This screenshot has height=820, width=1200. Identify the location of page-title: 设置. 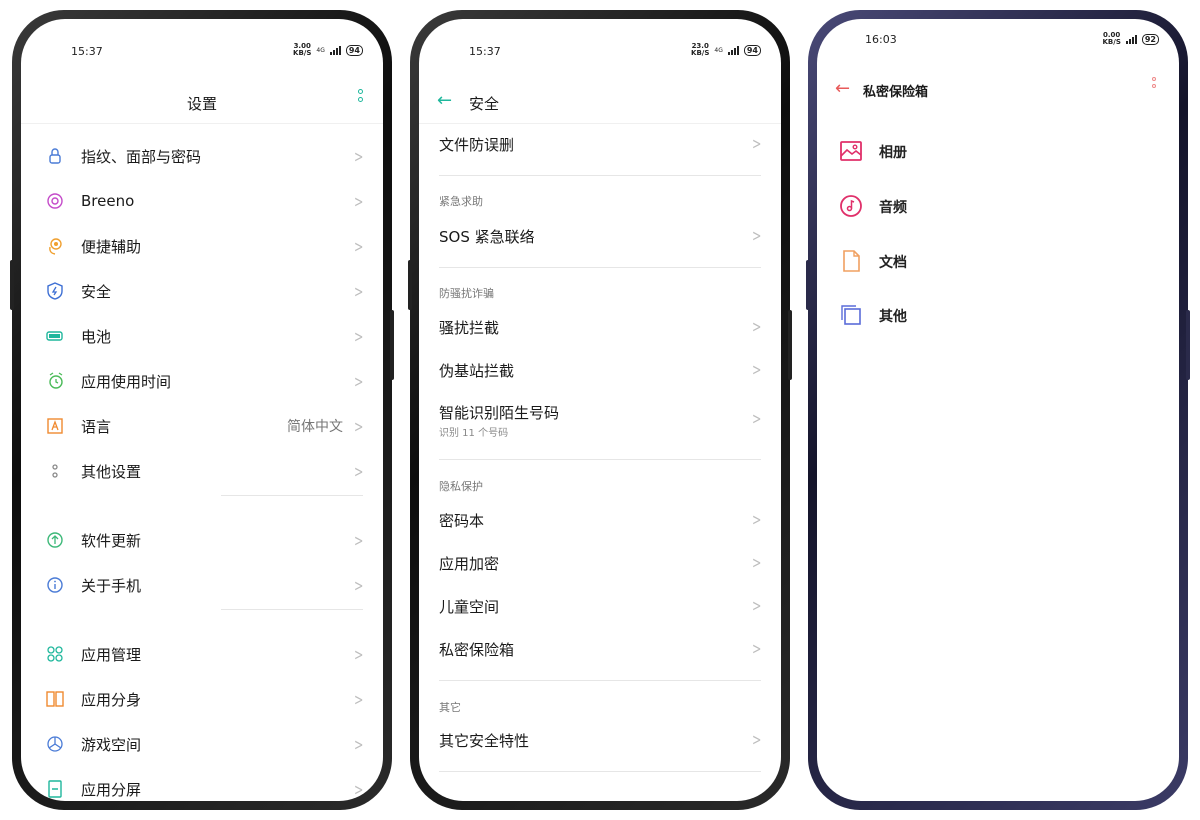
(201, 104).